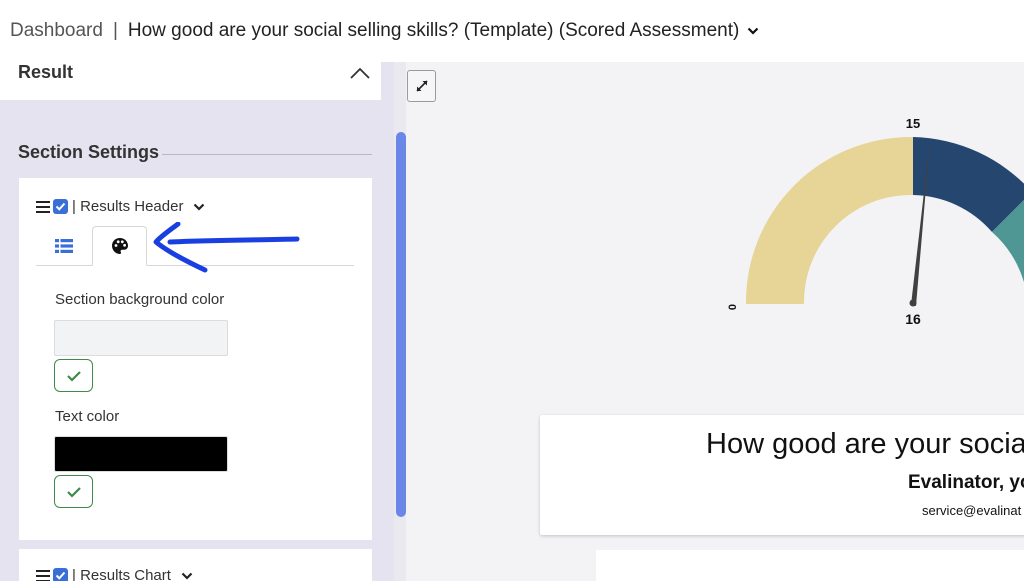 The height and width of the screenshot is (581, 1024). Describe the element at coordinates (128, 206) in the screenshot. I see `results-header-label: | Results Header` at that location.